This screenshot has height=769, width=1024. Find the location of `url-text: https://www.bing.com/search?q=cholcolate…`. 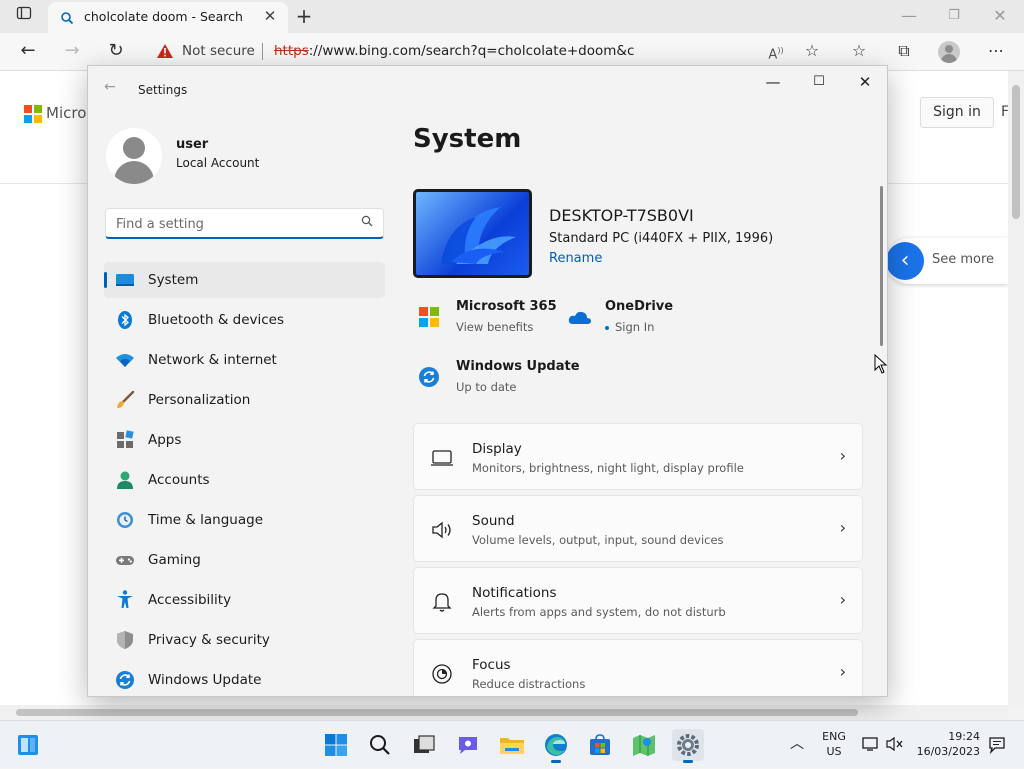

url-text: https://www.bing.com/search?q=cholcolate… is located at coordinates (454, 51).